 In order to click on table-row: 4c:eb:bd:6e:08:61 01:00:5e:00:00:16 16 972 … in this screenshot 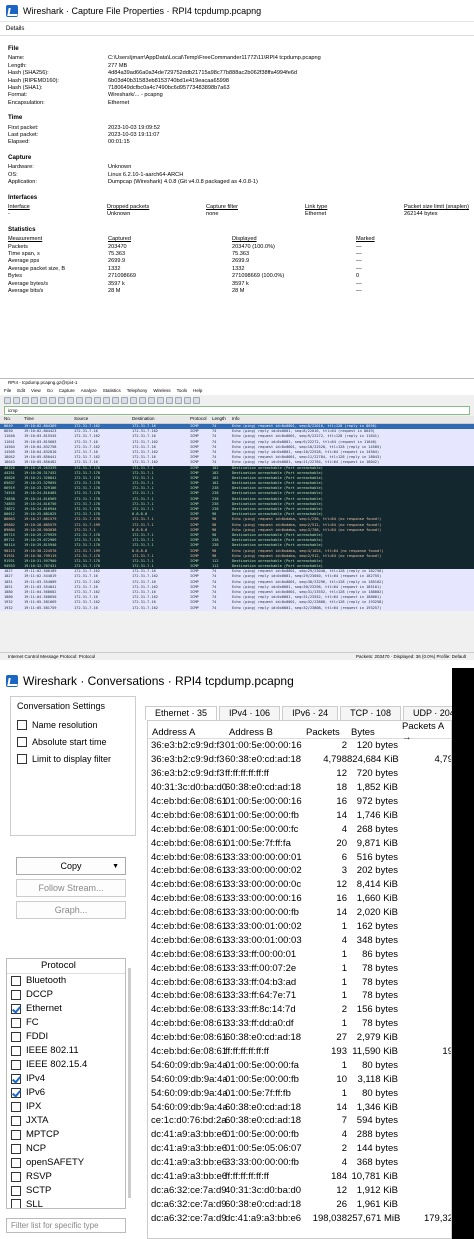, I will do `click(299, 802)`.